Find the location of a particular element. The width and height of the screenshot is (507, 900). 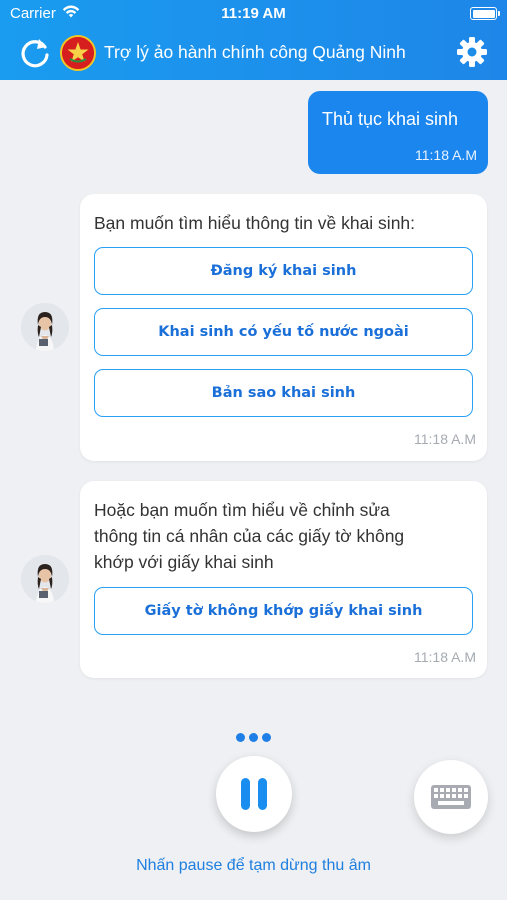

recording-hint: Nhấn pause để tạm dừng thu âm is located at coordinates (253, 865).